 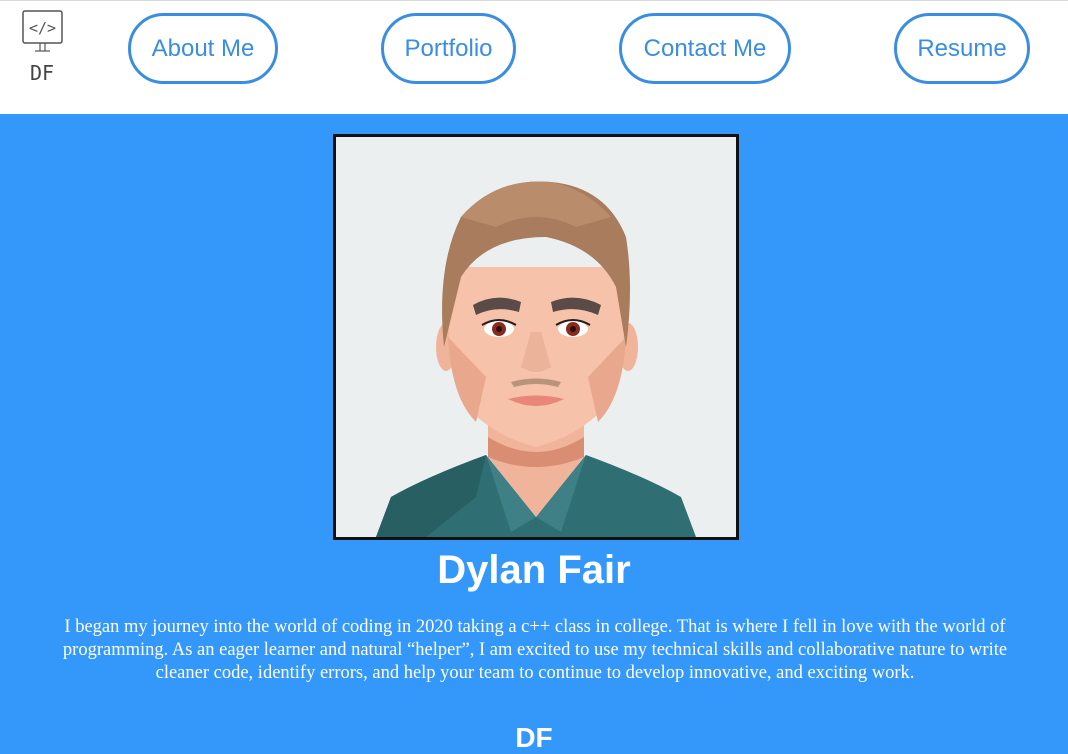 I want to click on footer-logo-text: DF, so click(x=534, y=737).